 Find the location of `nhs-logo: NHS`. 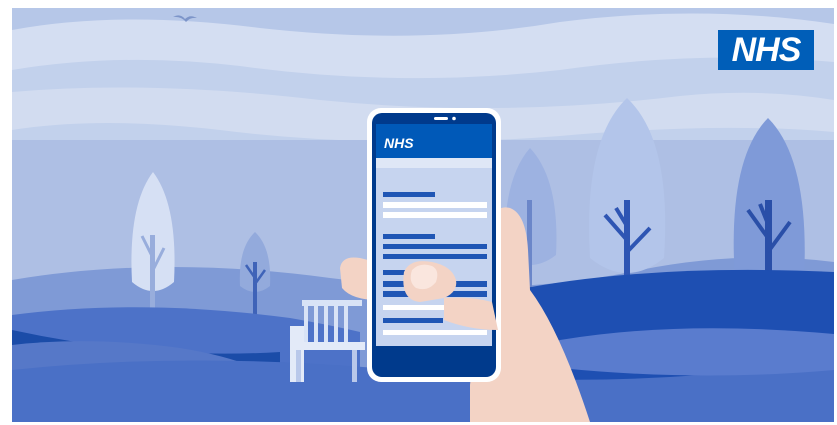

nhs-logo: NHS is located at coordinates (766, 50).